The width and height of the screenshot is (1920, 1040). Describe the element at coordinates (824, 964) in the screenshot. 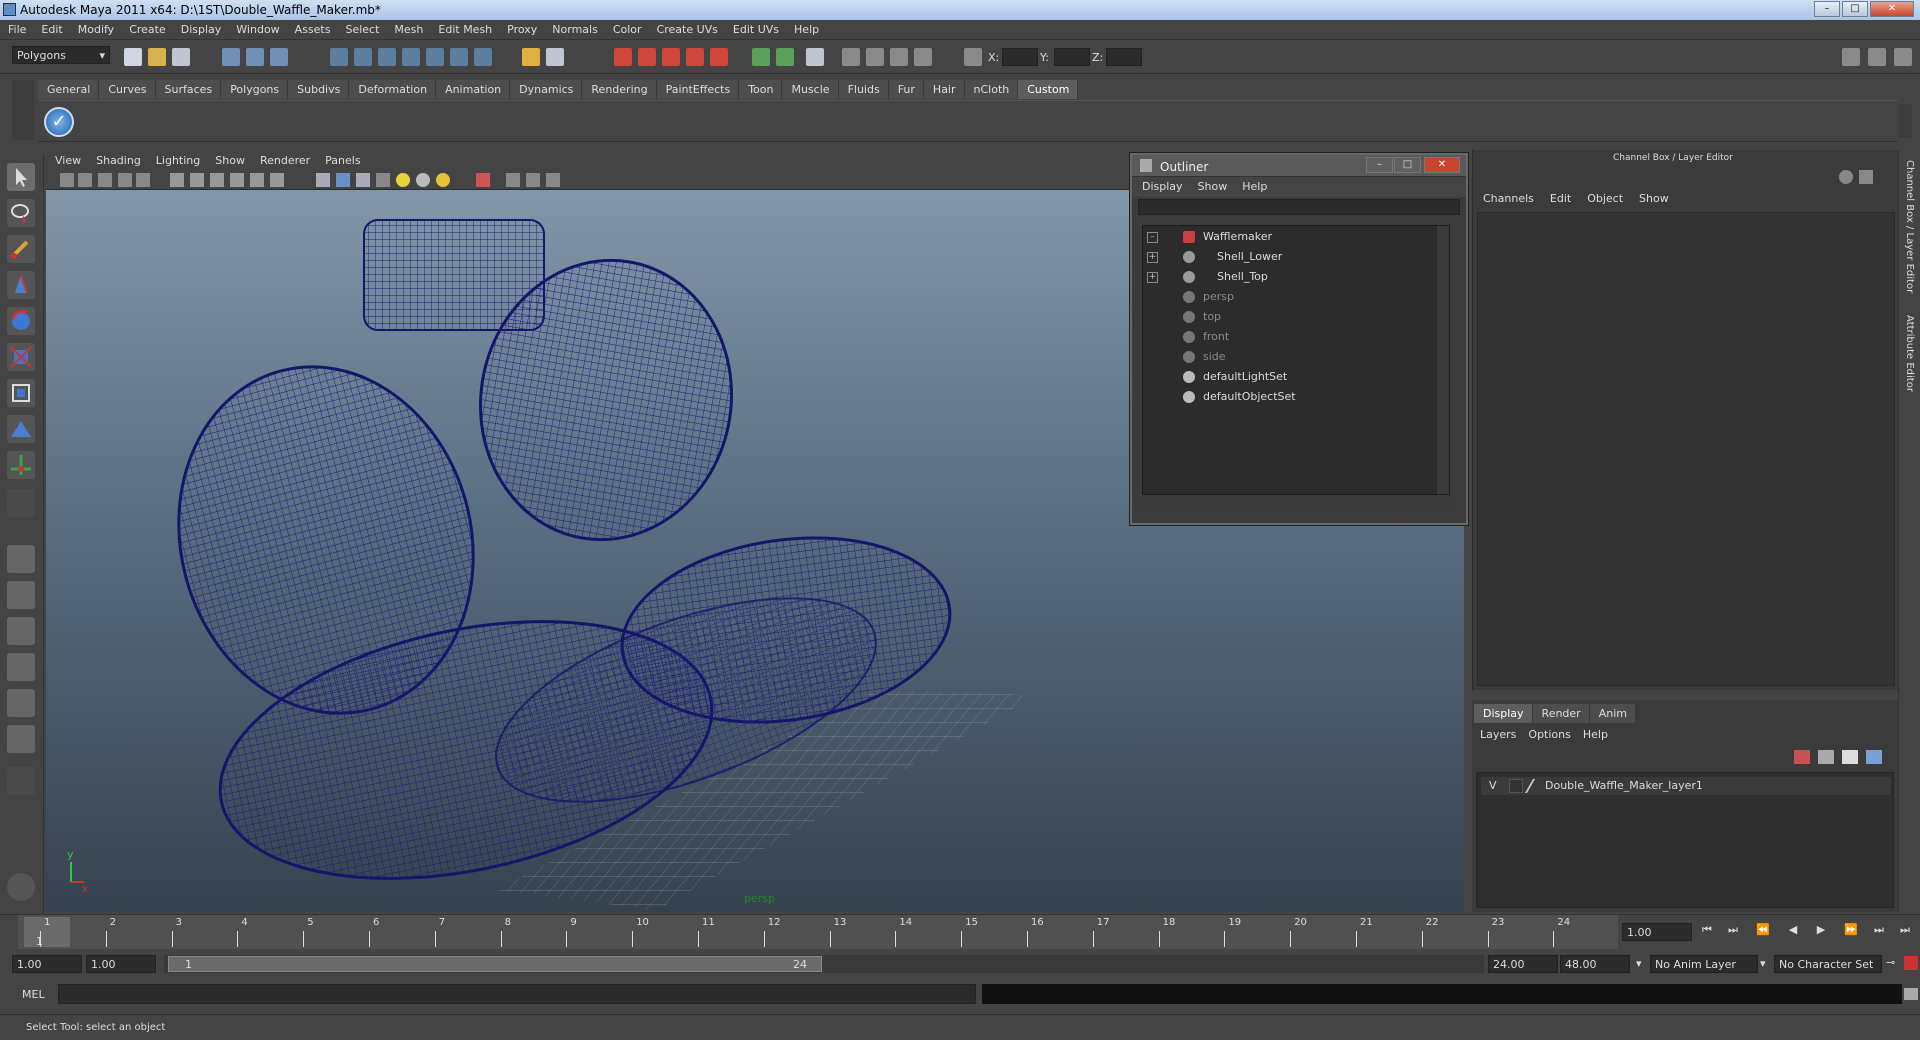

I see `range-track: 1 24` at that location.